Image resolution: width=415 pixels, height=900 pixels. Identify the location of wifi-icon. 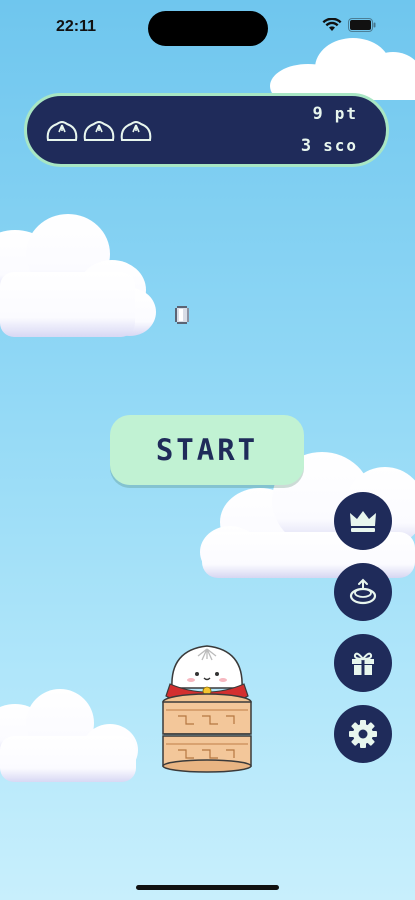
(332, 24).